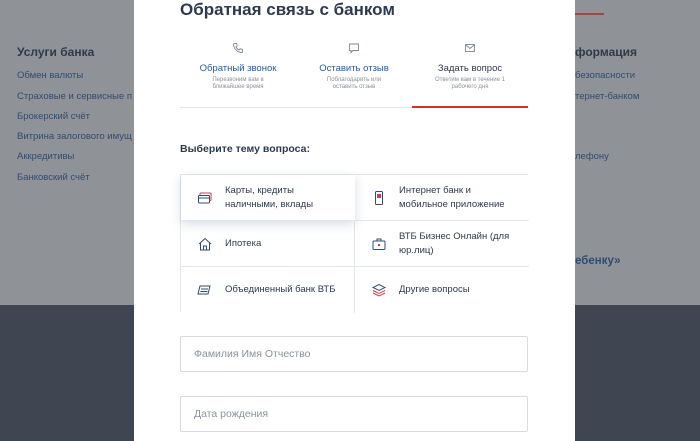 The width and height of the screenshot is (700, 441). What do you see at coordinates (605, 75) in the screenshot?
I see `bg-link: безопасности` at bounding box center [605, 75].